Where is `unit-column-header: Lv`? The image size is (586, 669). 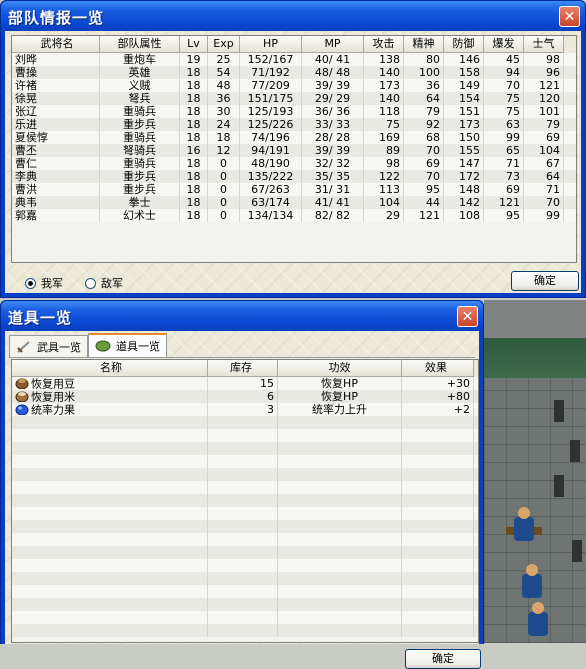 unit-column-header: Lv is located at coordinates (194, 44).